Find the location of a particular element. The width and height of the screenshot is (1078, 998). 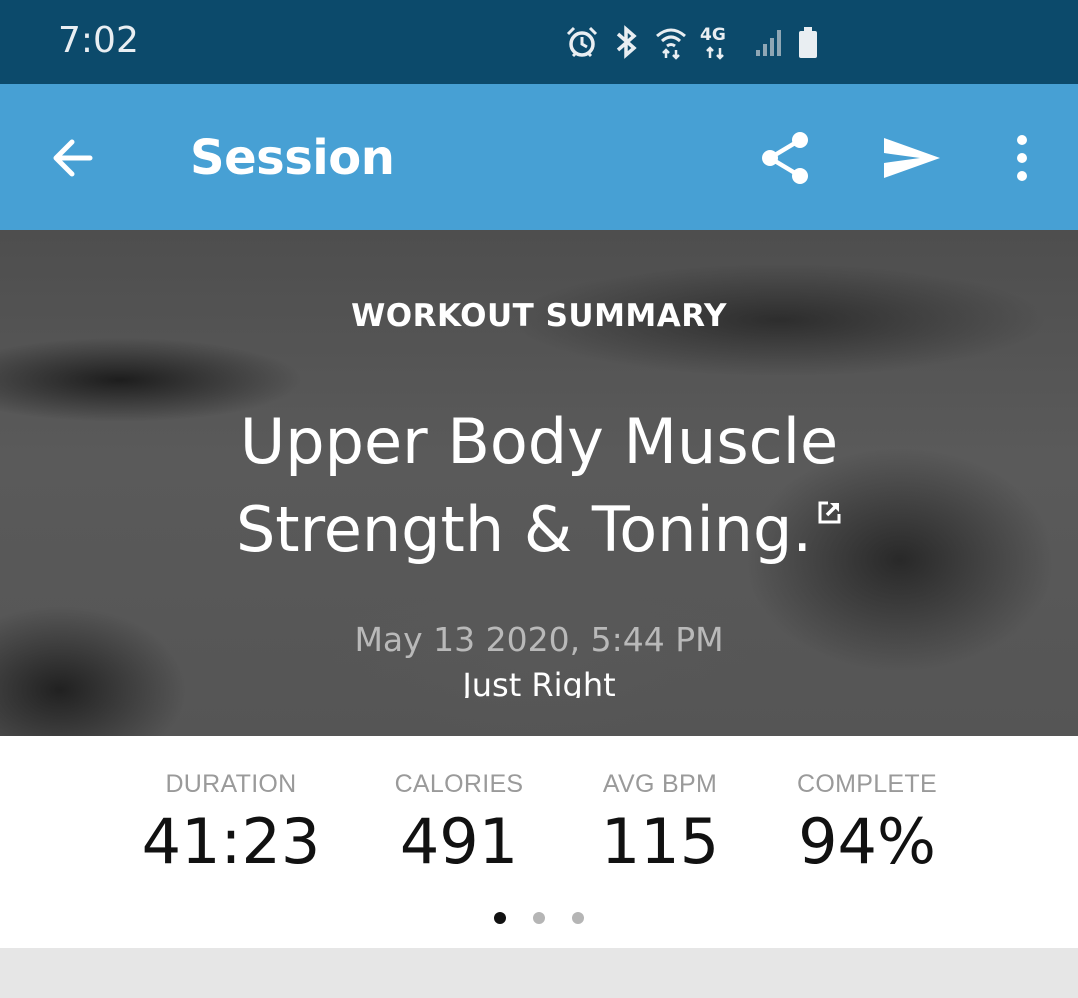

stat-label: AVG BPM is located at coordinates (660, 784).